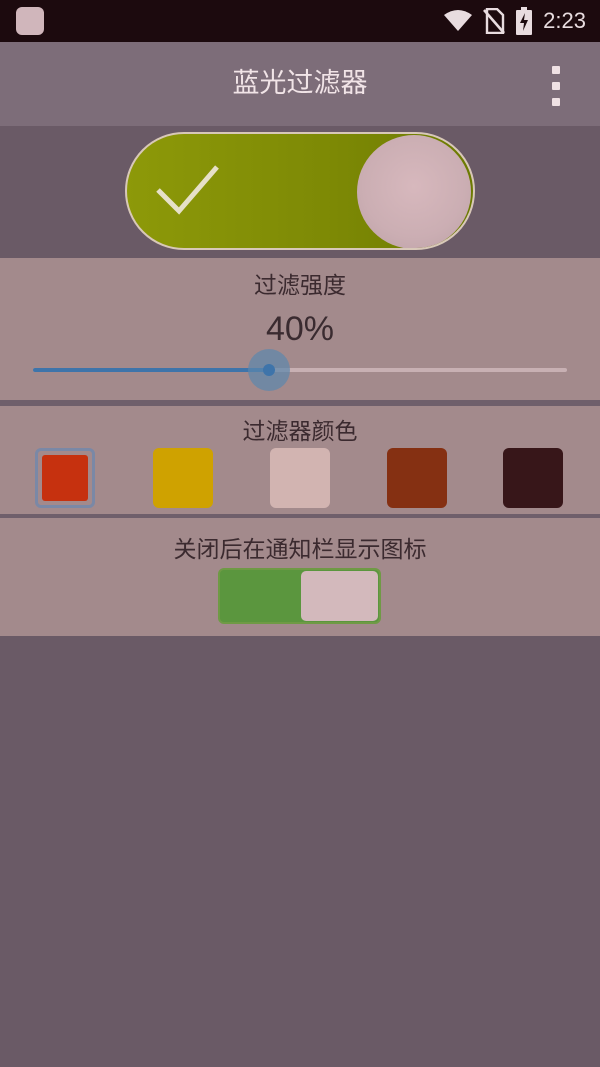  I want to click on filter-color-title: 过滤器颜色, so click(300, 432).